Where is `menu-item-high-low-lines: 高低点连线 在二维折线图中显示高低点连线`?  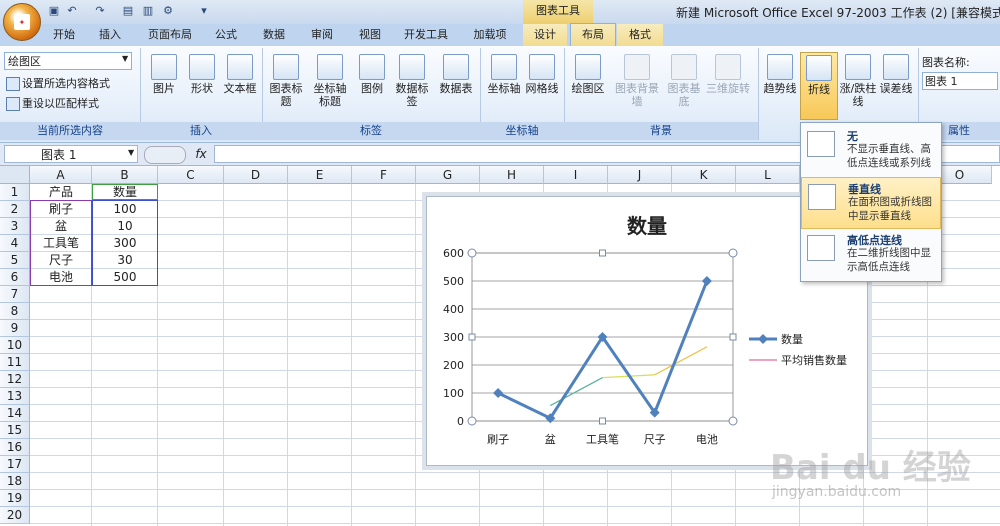
menu-item-high-low-lines: 高低点连线 在二维折线图中显示高低点连线 is located at coordinates (871, 255).